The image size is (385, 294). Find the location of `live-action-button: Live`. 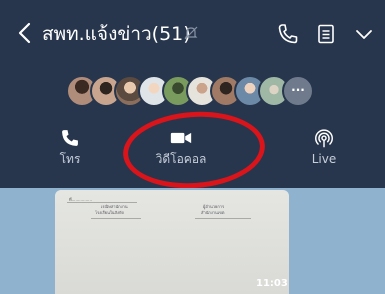

live-action-button: Live is located at coordinates (324, 148).